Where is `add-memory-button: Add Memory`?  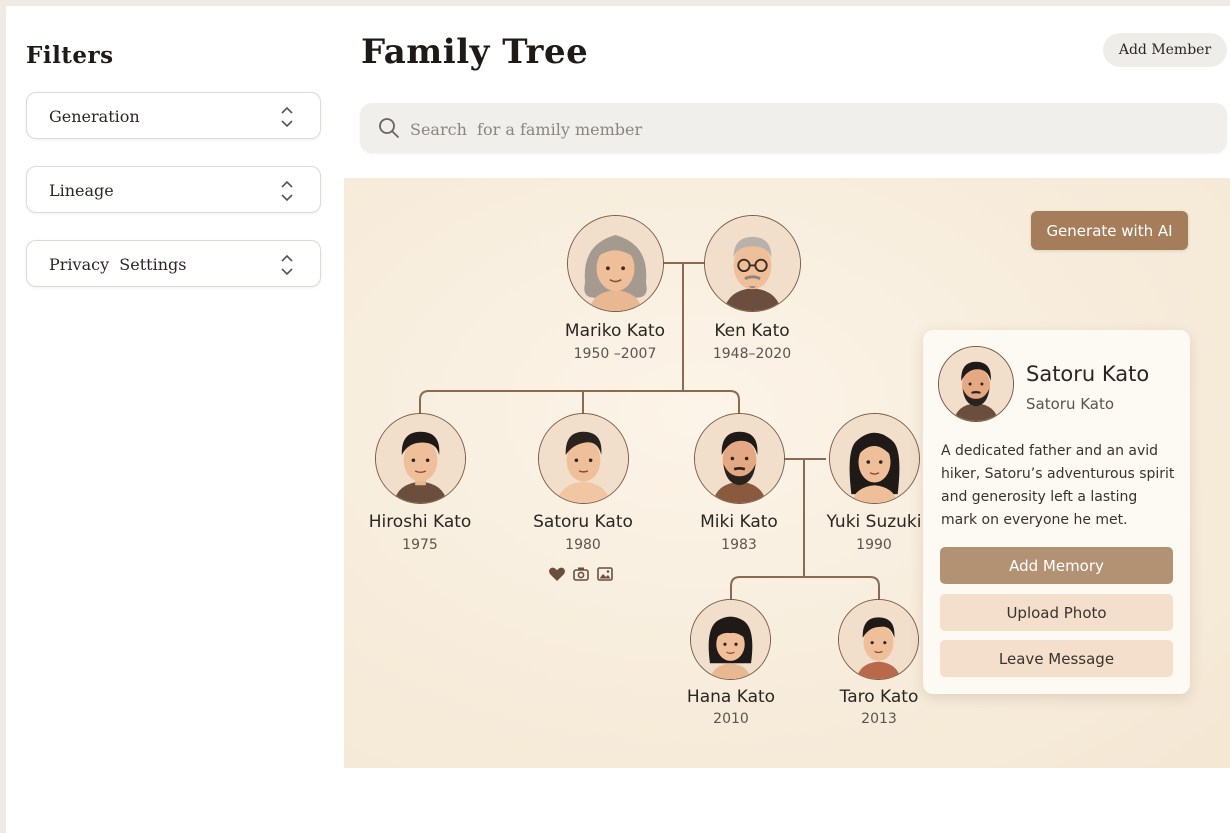
add-memory-button: Add Memory is located at coordinates (1056, 565).